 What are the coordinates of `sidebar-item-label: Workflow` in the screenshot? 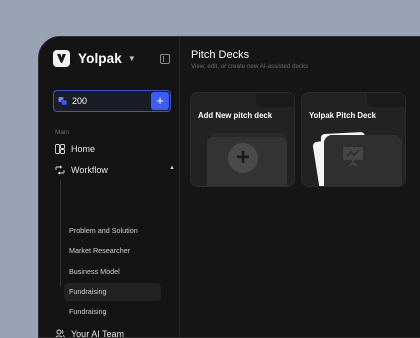 It's located at (89, 170).